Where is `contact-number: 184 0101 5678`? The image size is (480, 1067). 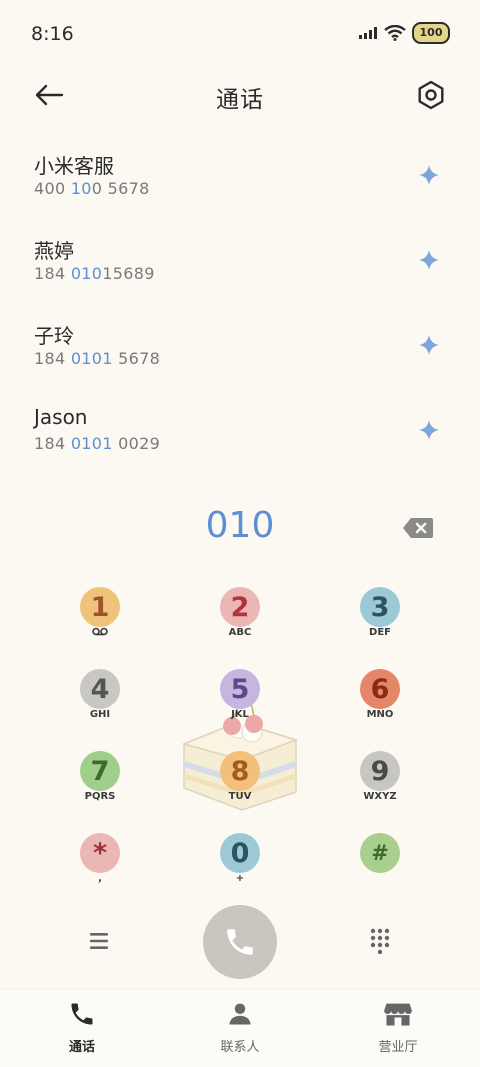 contact-number: 184 0101 5678 is located at coordinates (97, 358).